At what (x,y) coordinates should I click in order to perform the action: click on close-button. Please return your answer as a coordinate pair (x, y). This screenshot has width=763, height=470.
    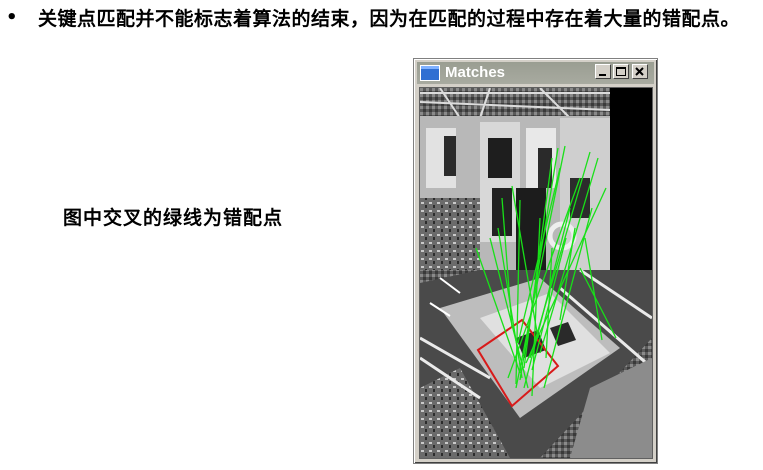
    Looking at the image, I should click on (640, 71).